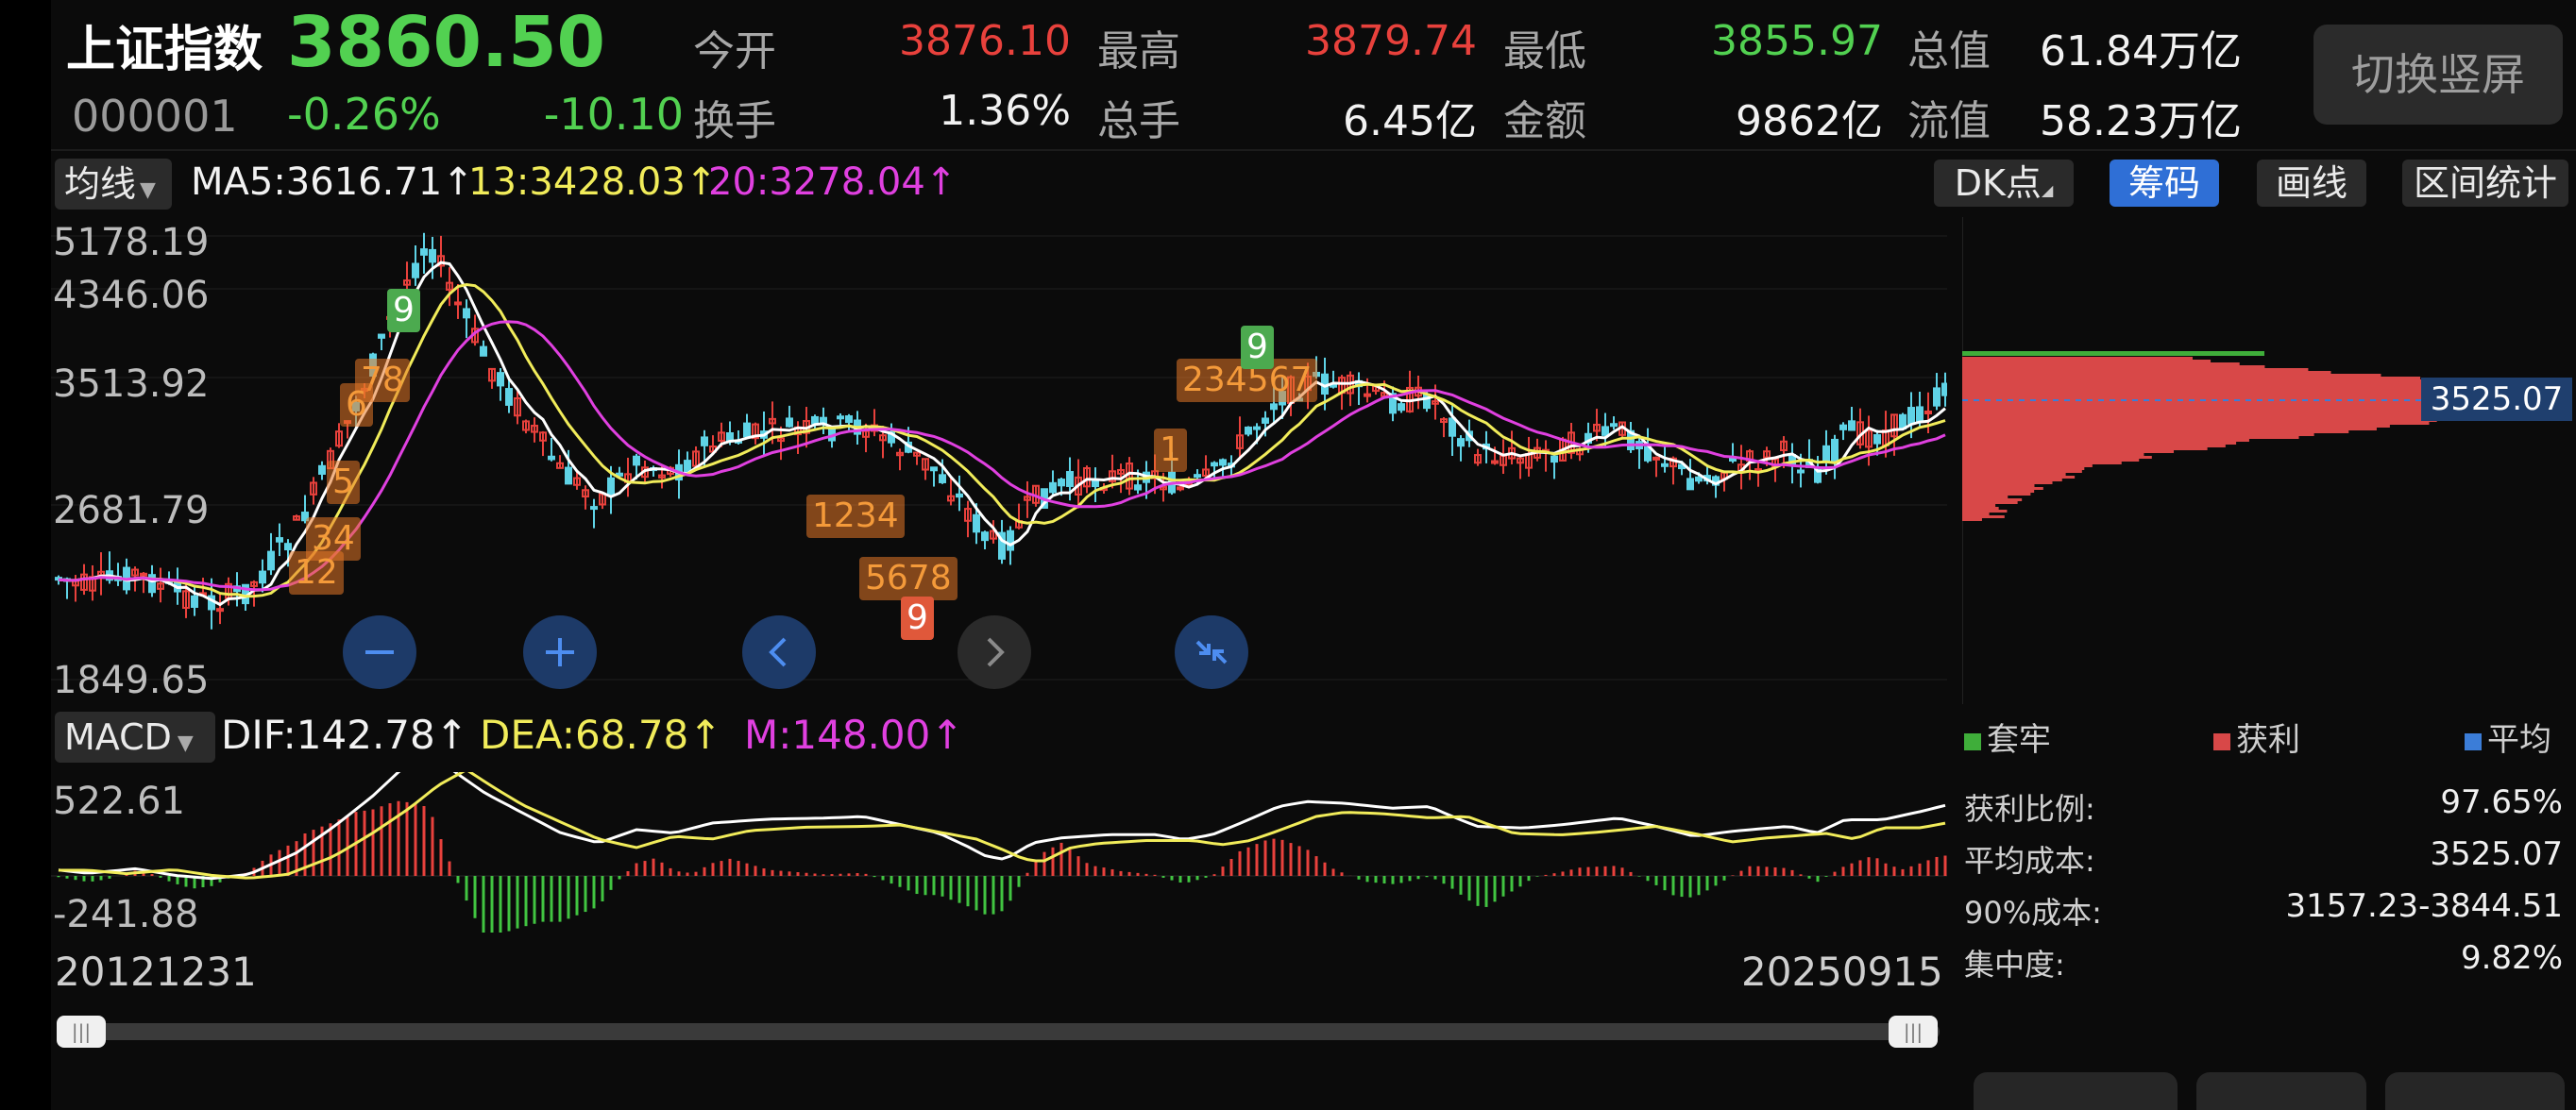 The height and width of the screenshot is (1110, 2576). I want to click on stat-label-volume: 总手, so click(1138, 121).